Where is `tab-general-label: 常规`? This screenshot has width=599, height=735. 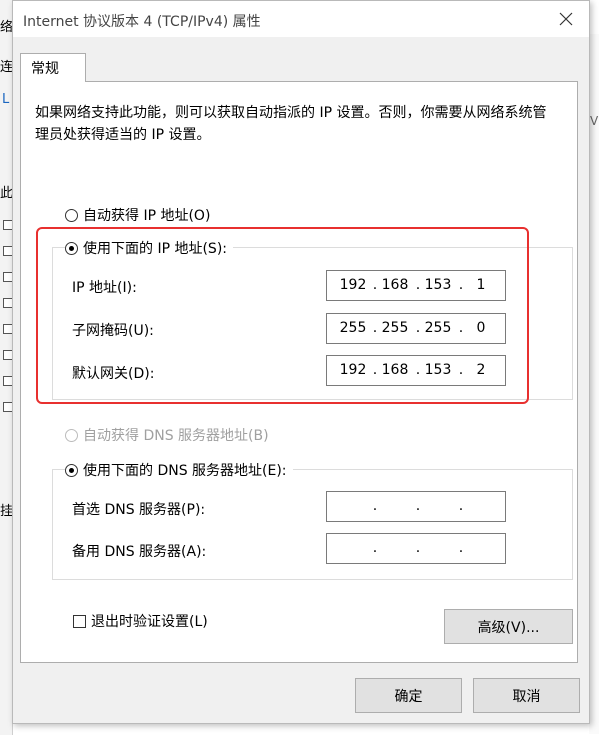 tab-general-label: 常规 is located at coordinates (45, 69).